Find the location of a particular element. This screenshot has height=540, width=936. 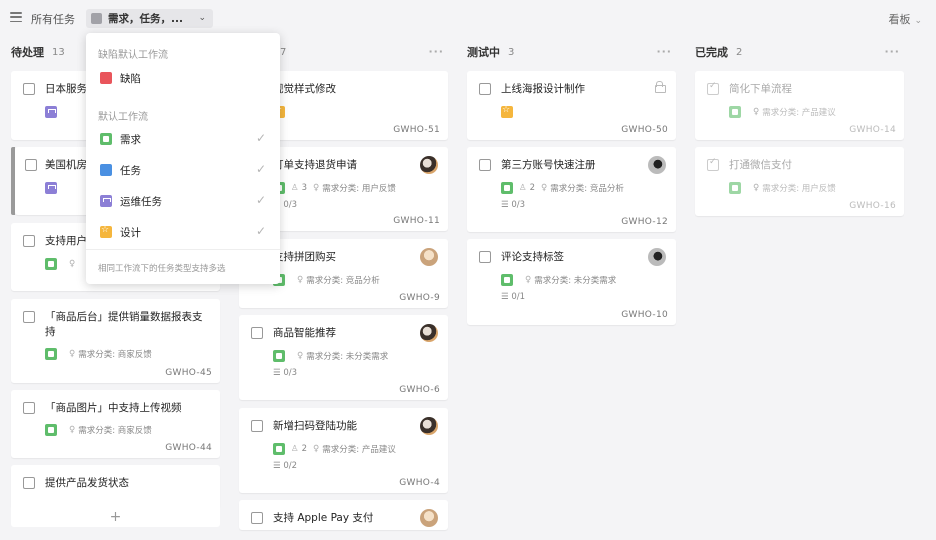

task-card: 新增扫码登陆功能 ♙ 2 ♀ 需求分类: 产品建议 ☰ 0/2 GWHO-4 is located at coordinates (343, 450).